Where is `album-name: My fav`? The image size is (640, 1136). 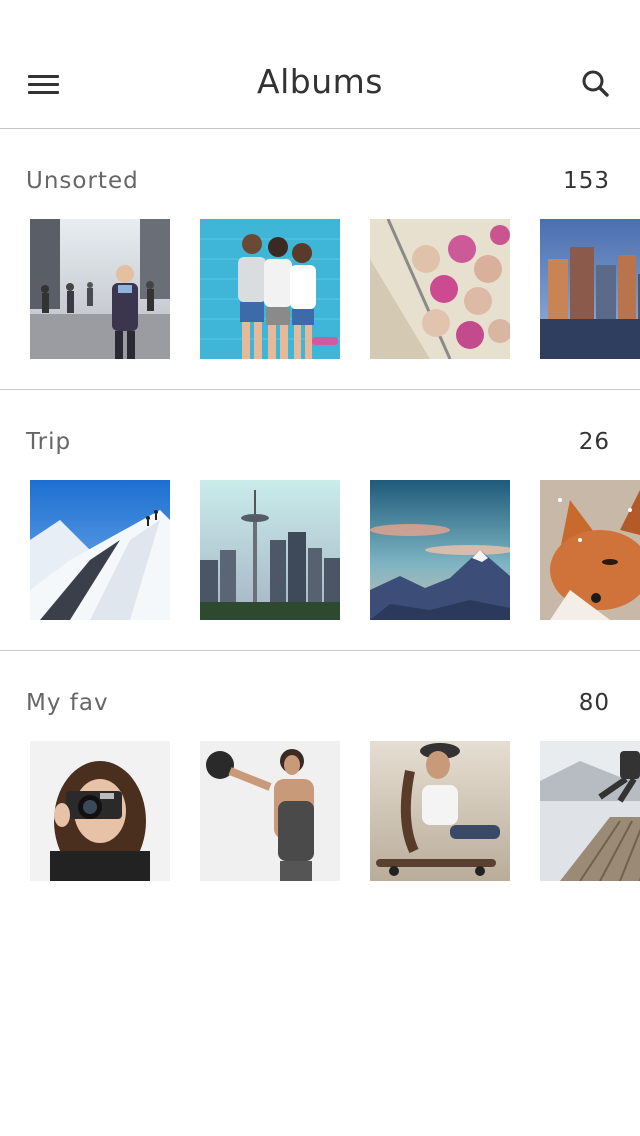 album-name: My fav is located at coordinates (67, 703).